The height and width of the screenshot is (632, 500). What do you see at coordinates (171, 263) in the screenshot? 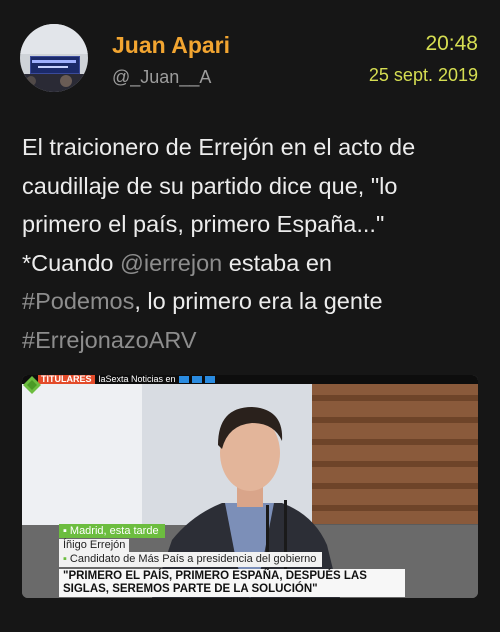
I see `mention-link: @ierrejon` at bounding box center [171, 263].